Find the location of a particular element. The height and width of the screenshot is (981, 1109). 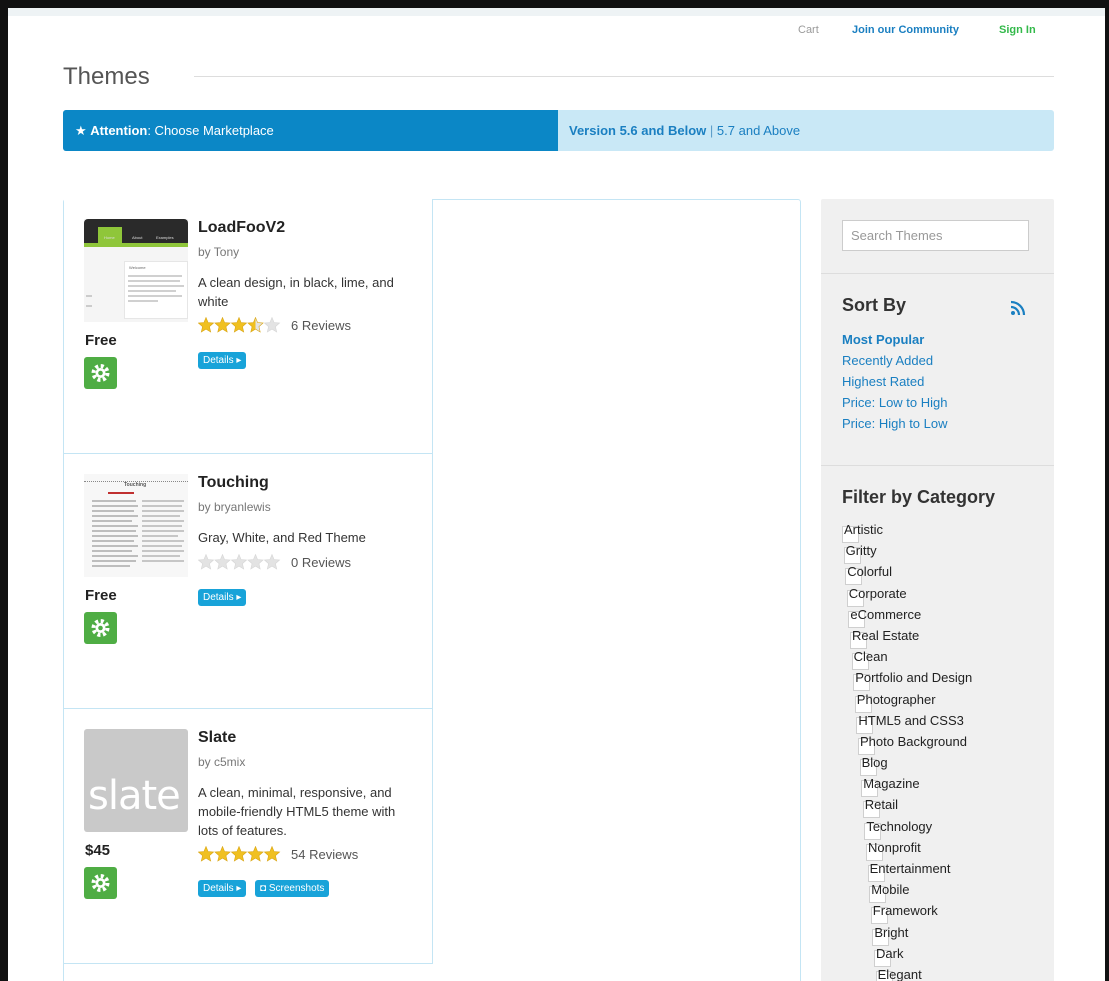

screenshots-button: ◘ Screenshots is located at coordinates (292, 888).